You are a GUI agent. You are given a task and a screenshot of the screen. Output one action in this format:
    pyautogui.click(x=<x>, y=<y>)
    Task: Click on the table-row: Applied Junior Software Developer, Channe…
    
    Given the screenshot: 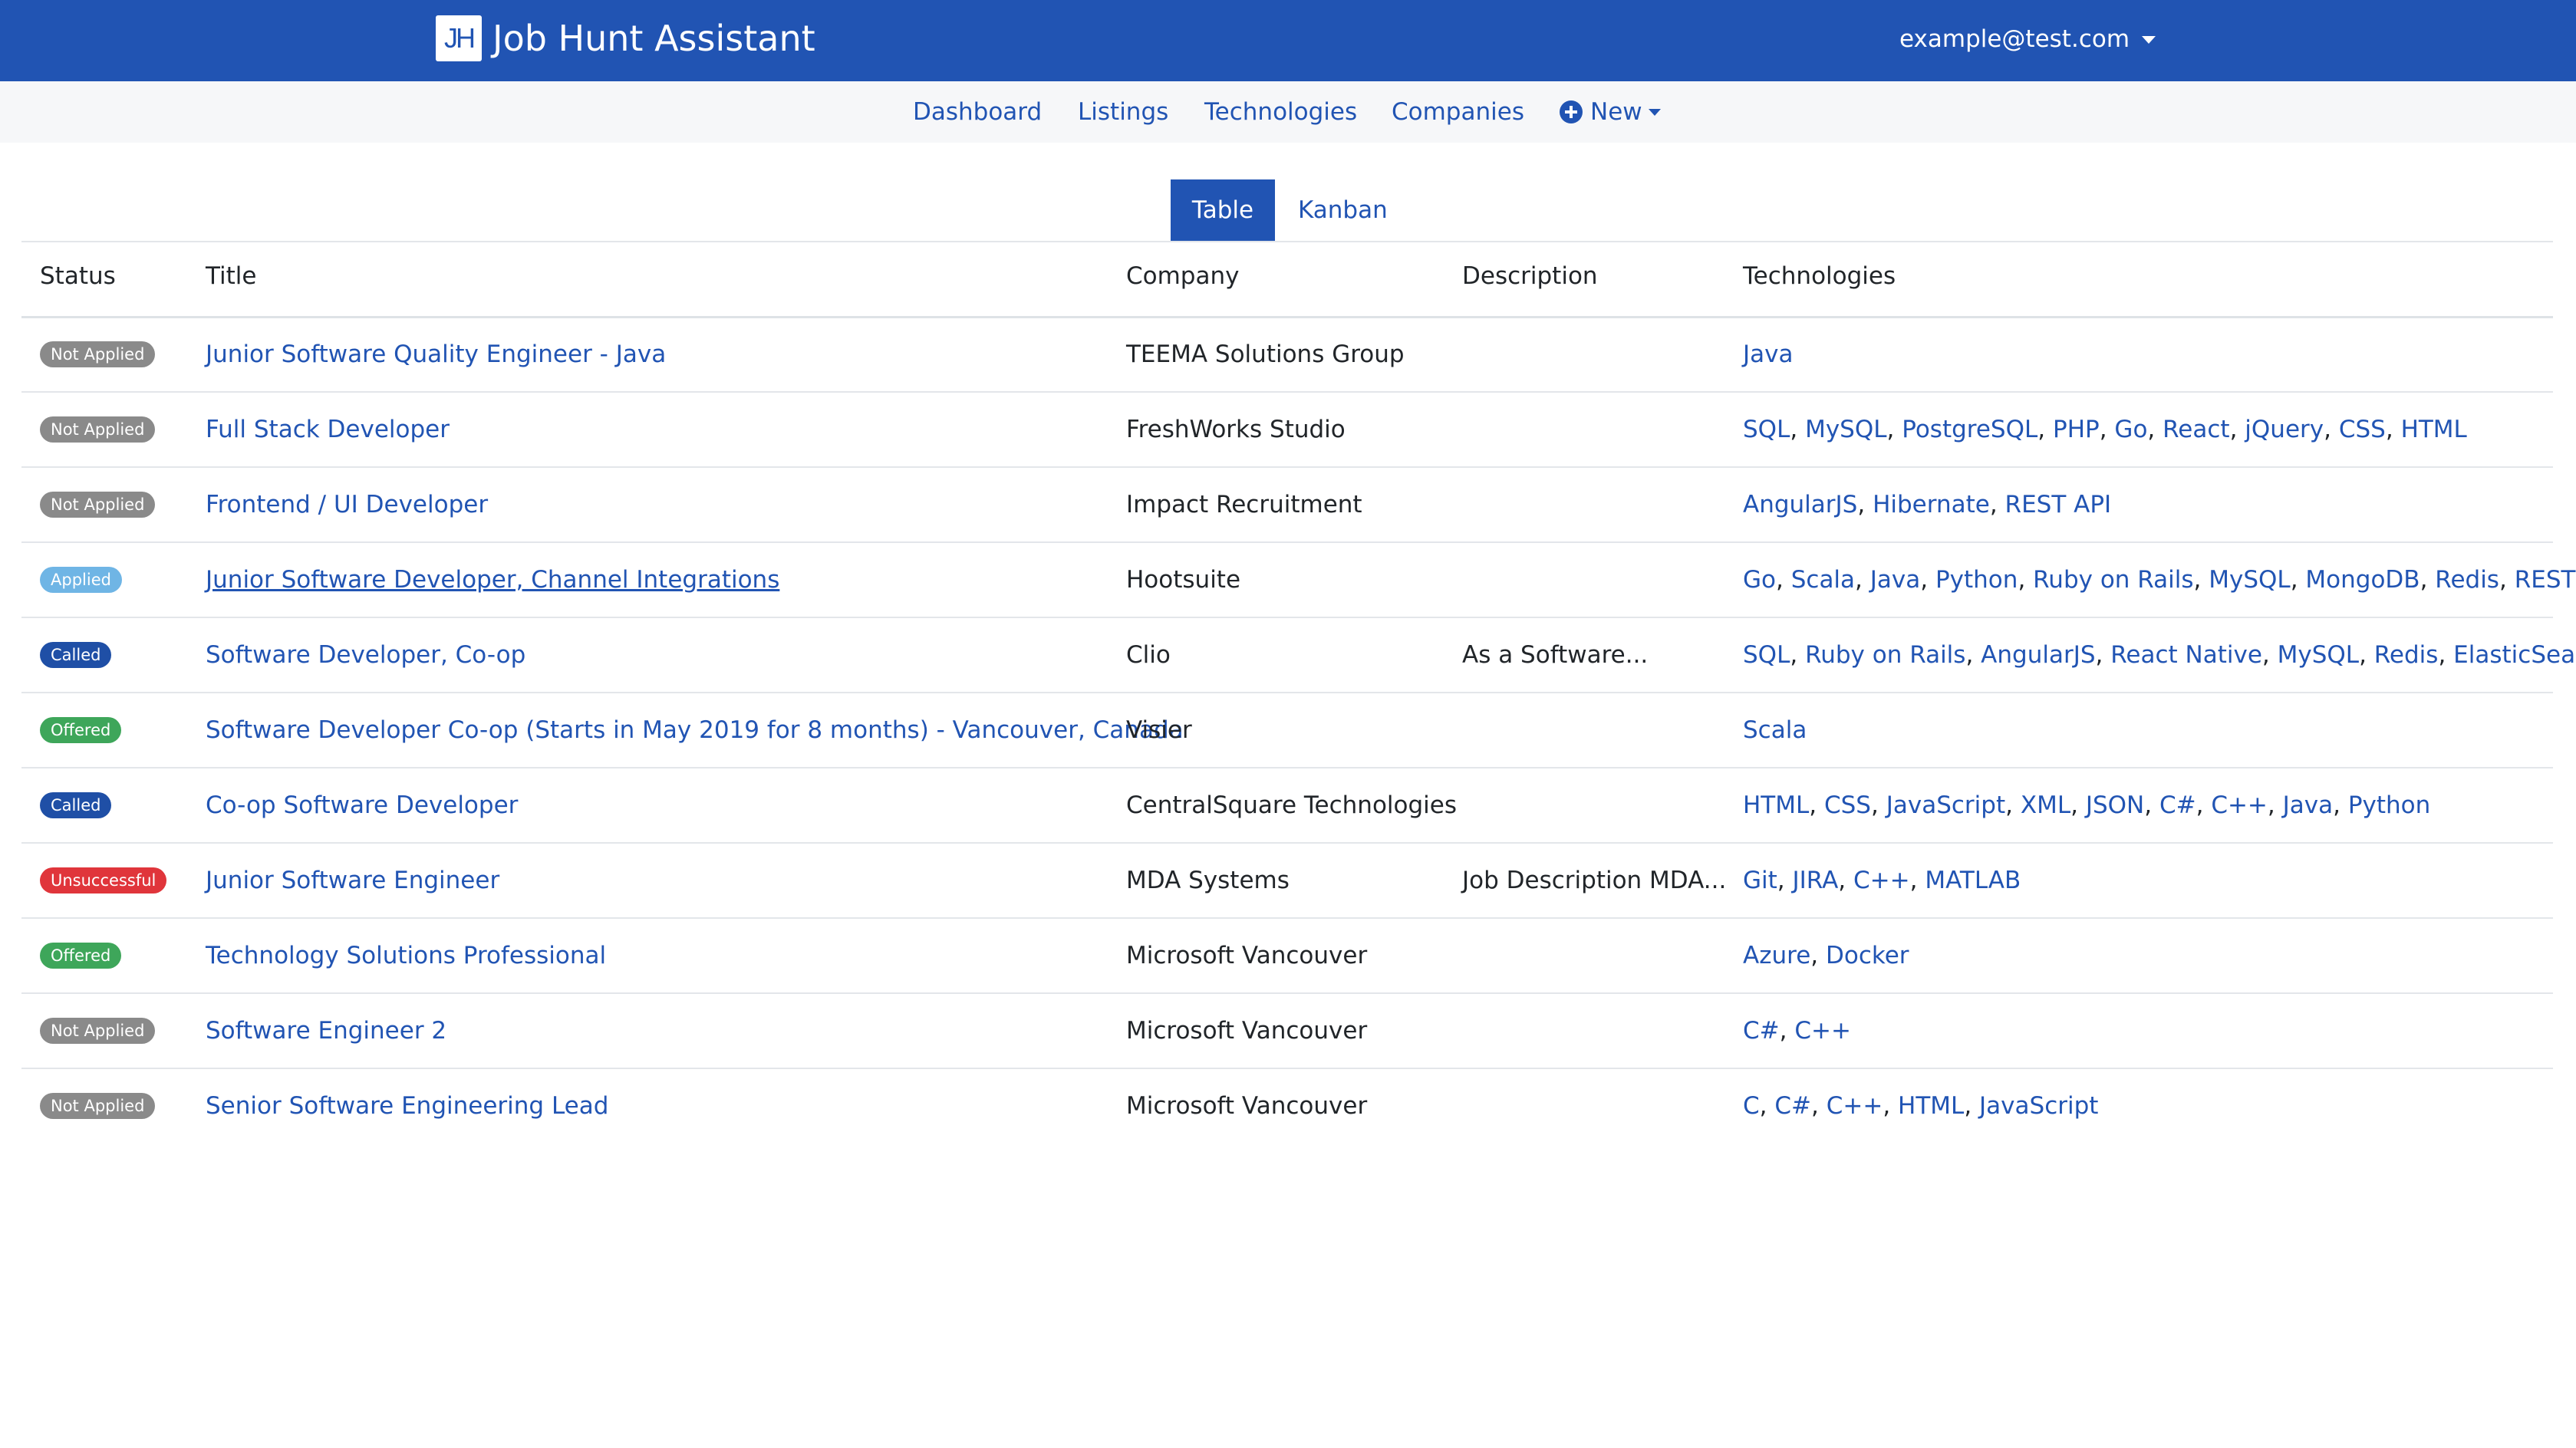 What is the action you would take?
    pyautogui.click(x=1298, y=580)
    